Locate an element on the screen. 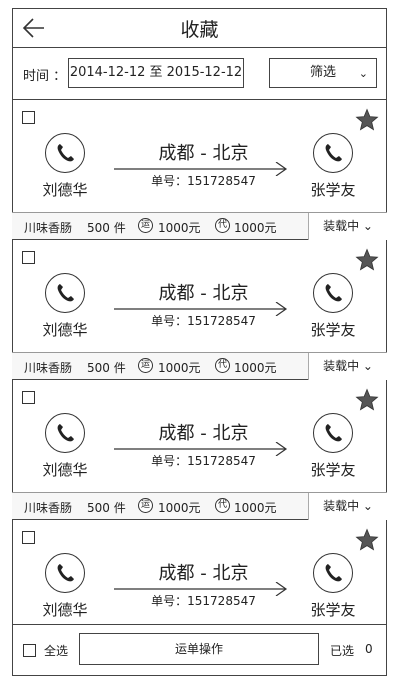 The height and width of the screenshot is (682, 402). filter-bar: 时间 ： 2014-12-12 至 2015-12-12 筛选 ⌄ is located at coordinates (199, 74).